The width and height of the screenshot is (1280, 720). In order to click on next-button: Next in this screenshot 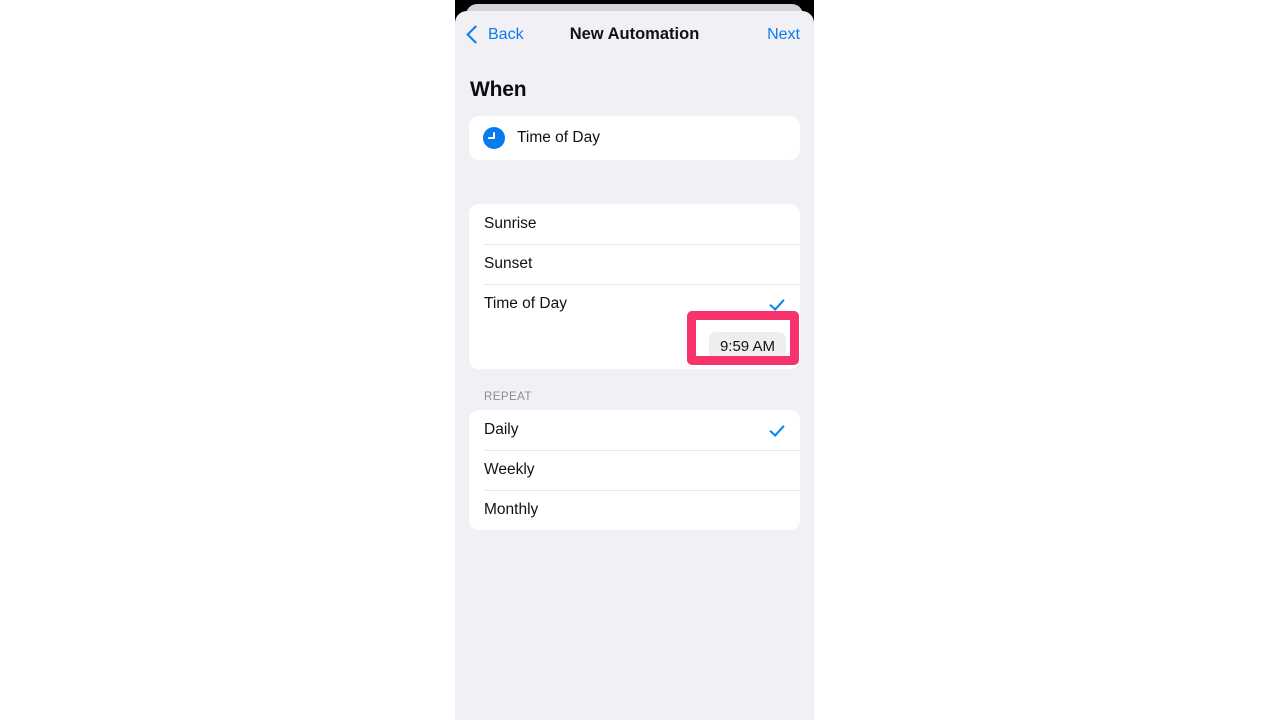, I will do `click(783, 35)`.